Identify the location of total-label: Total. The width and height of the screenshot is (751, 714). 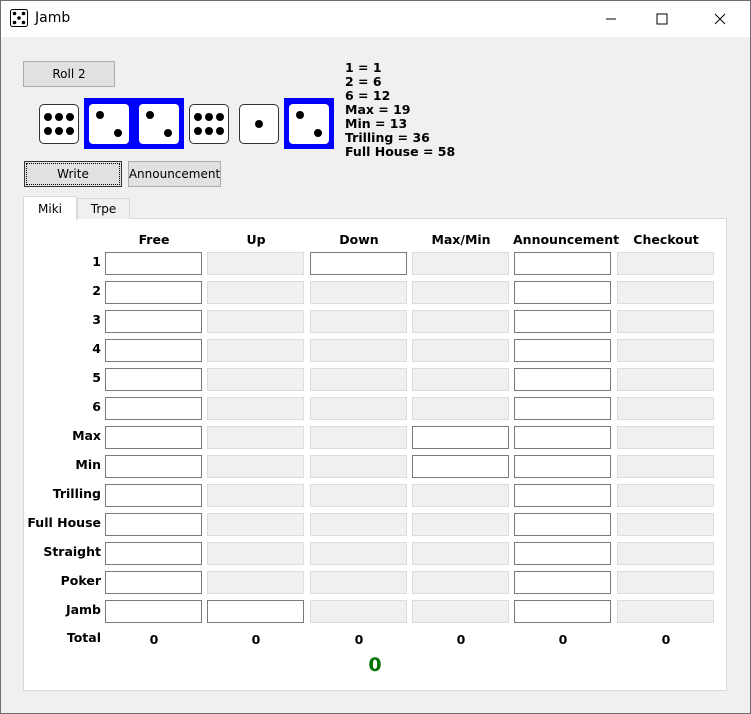
(83, 637).